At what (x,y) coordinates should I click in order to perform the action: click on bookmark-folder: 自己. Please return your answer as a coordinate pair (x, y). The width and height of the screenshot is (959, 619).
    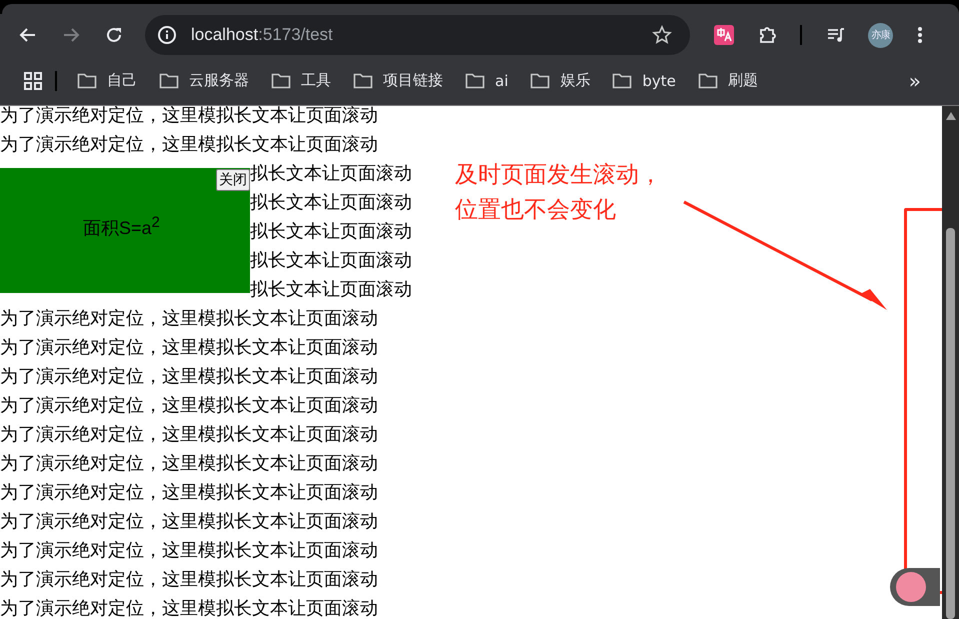
    Looking at the image, I should click on (107, 80).